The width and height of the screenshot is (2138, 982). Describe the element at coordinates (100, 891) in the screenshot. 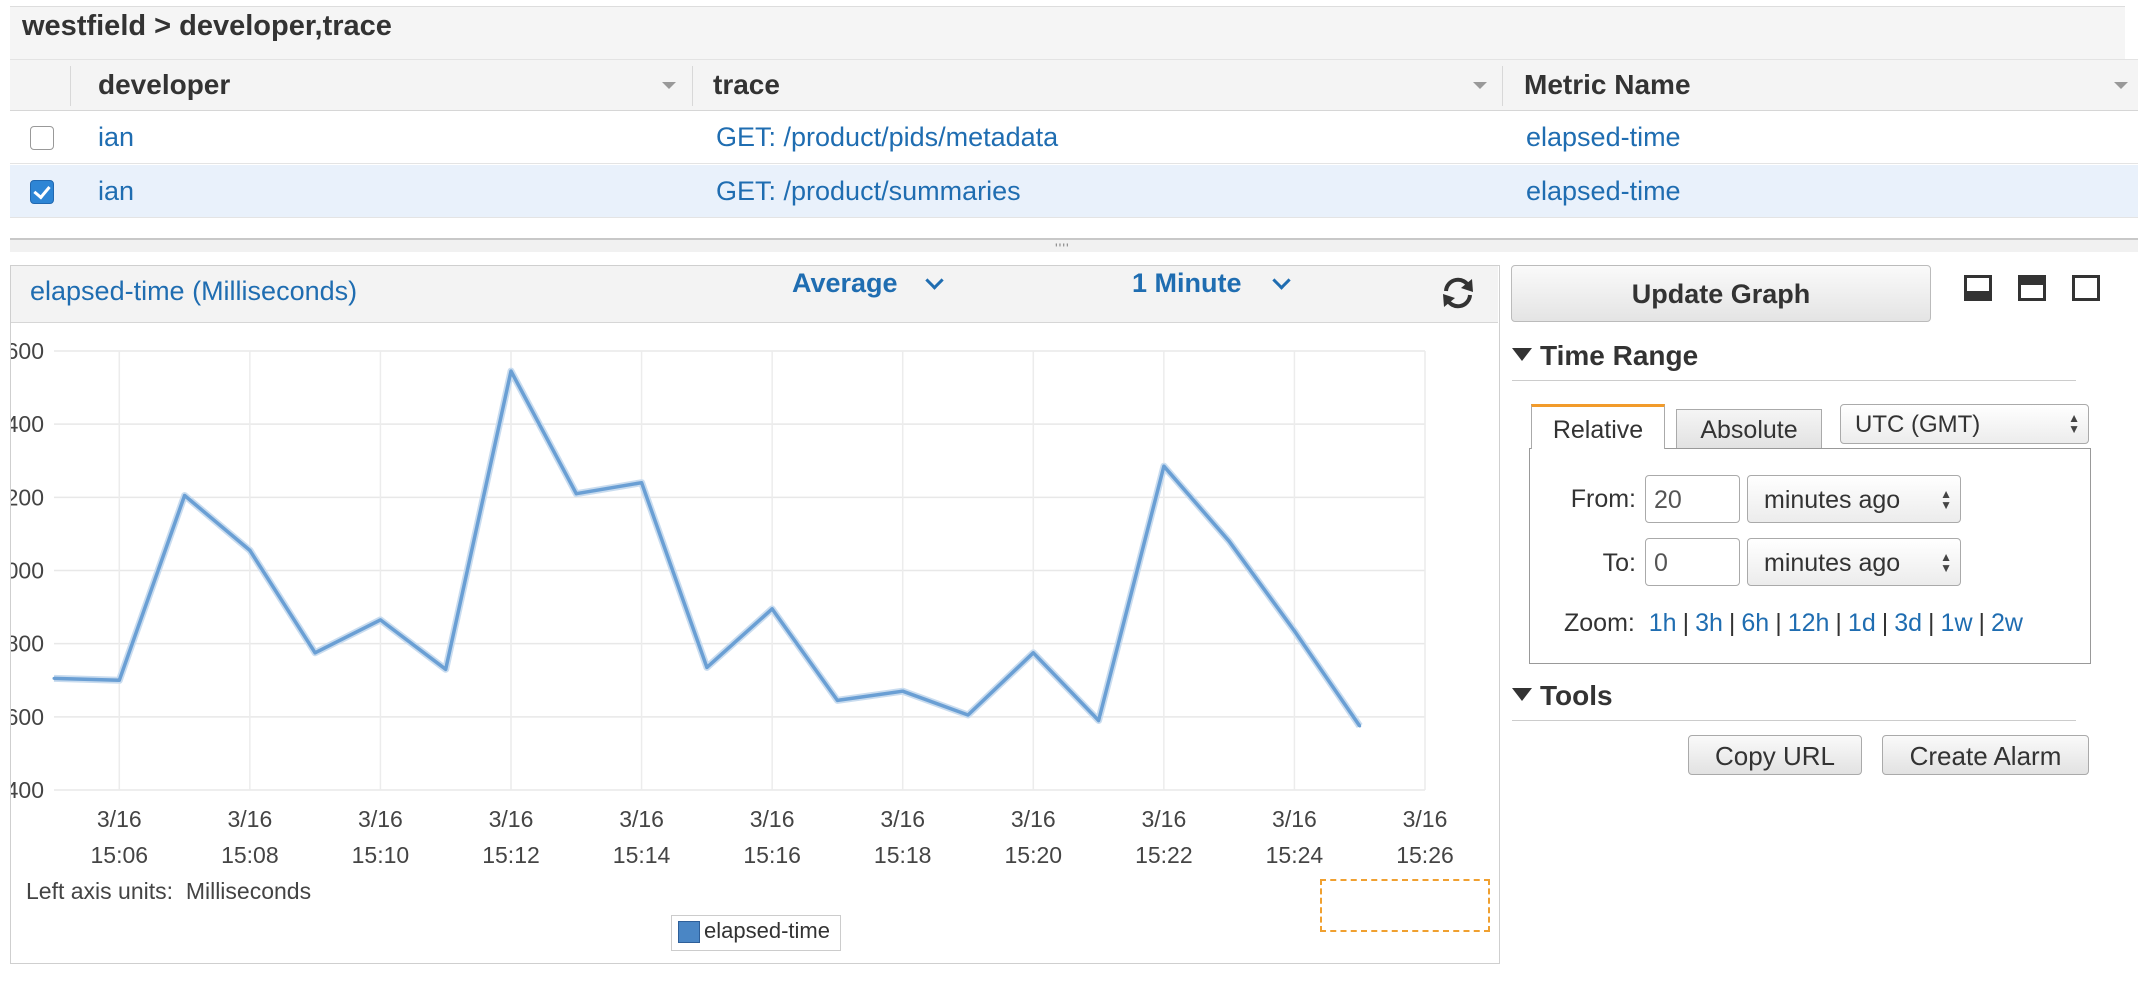

I see `axis-units-label: Left axis units:` at that location.